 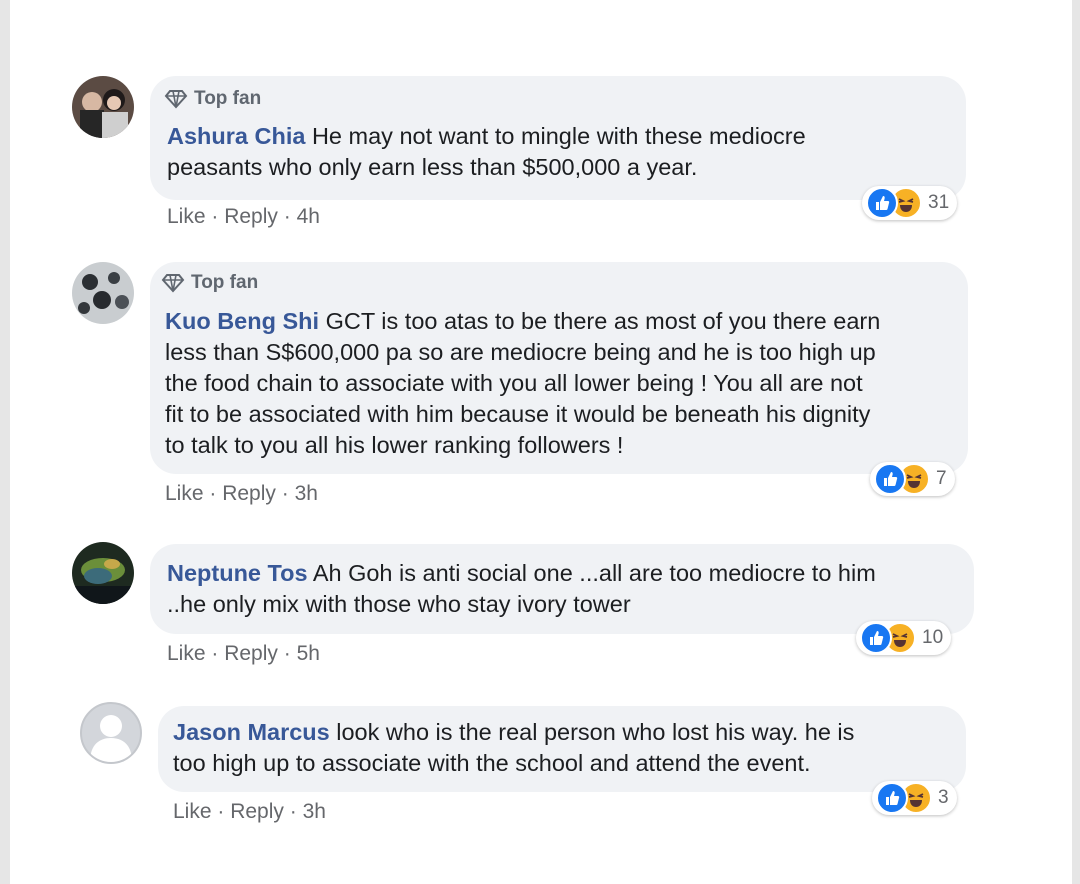 I want to click on reaction-count: 3, so click(x=943, y=797).